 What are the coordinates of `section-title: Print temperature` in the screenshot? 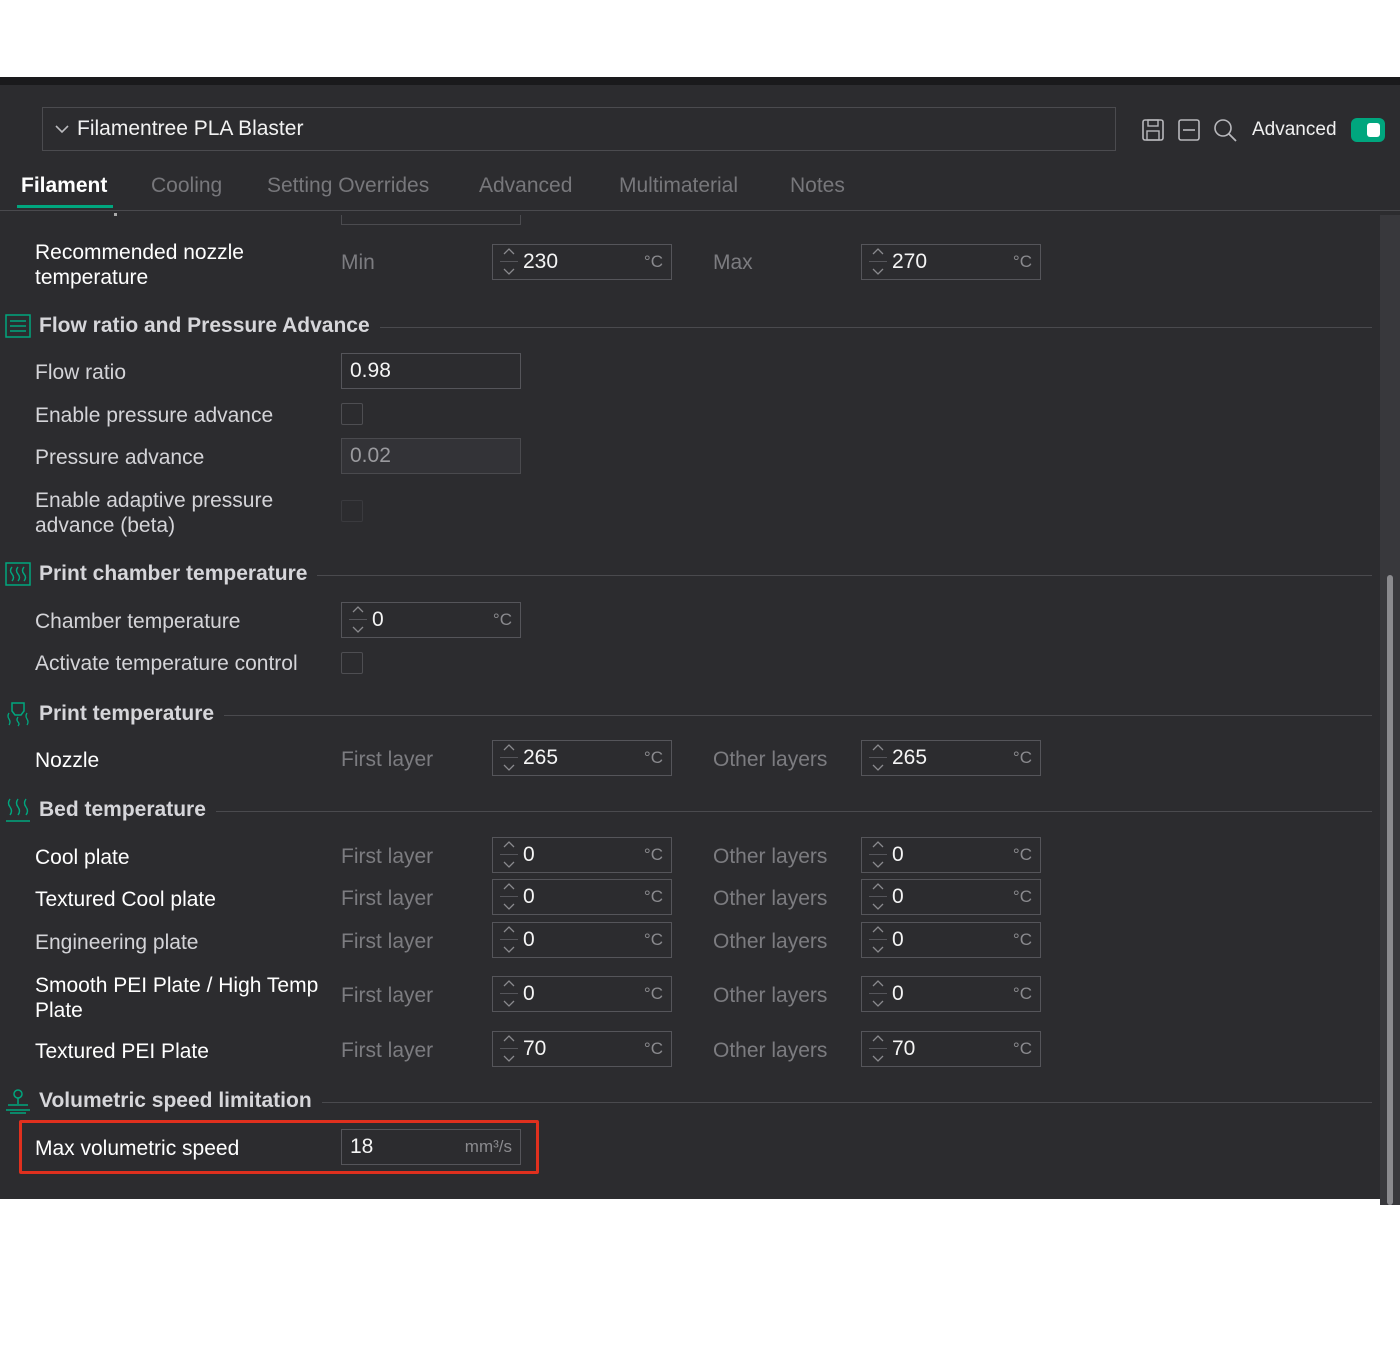 It's located at (127, 713).